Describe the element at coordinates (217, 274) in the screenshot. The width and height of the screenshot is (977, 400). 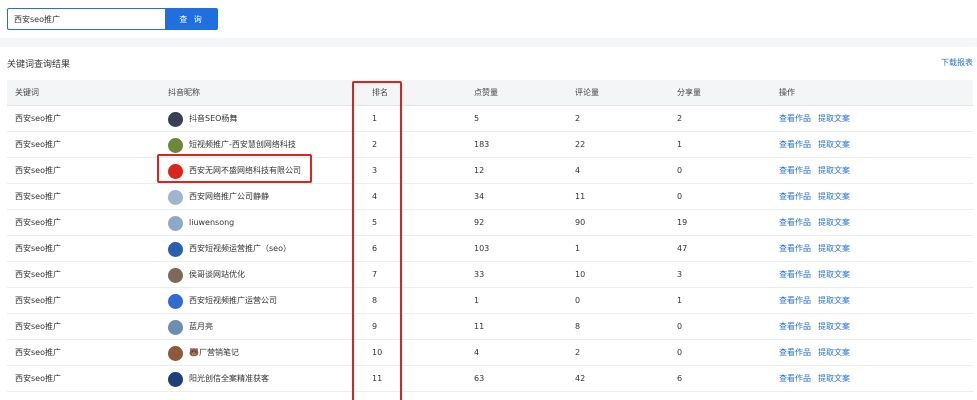
I see `nickname-text: 侯哥谈网站优化` at that location.